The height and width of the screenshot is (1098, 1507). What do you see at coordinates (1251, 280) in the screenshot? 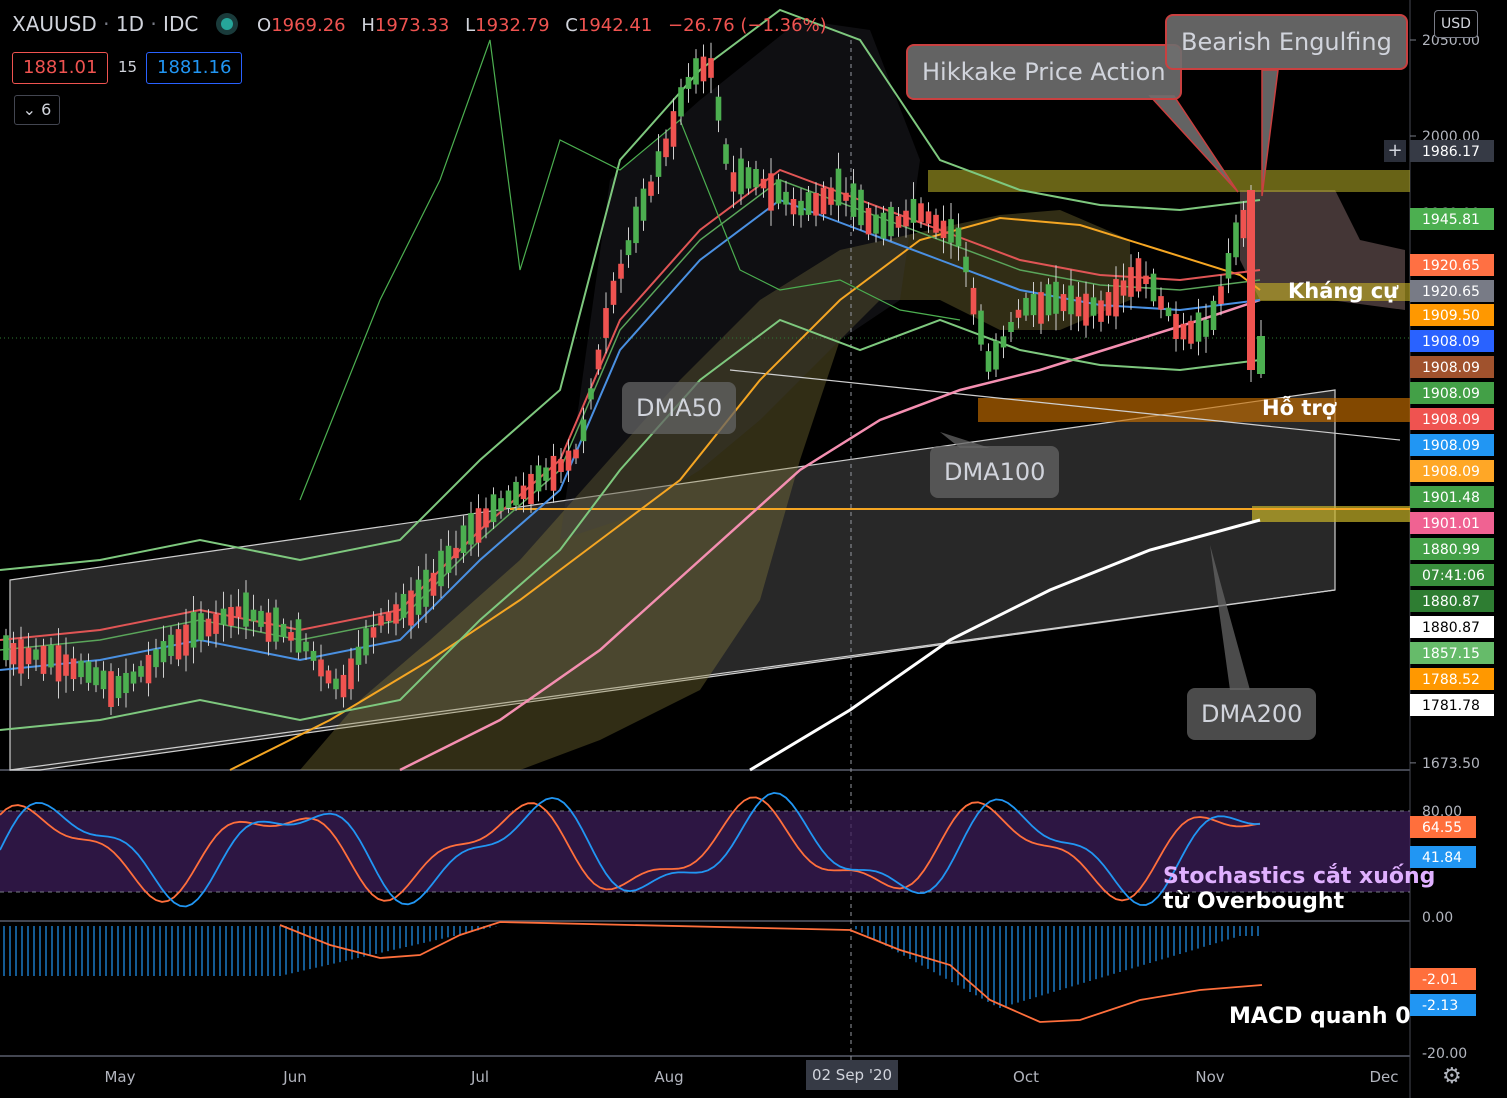
I see `engulfing-candle` at bounding box center [1251, 280].